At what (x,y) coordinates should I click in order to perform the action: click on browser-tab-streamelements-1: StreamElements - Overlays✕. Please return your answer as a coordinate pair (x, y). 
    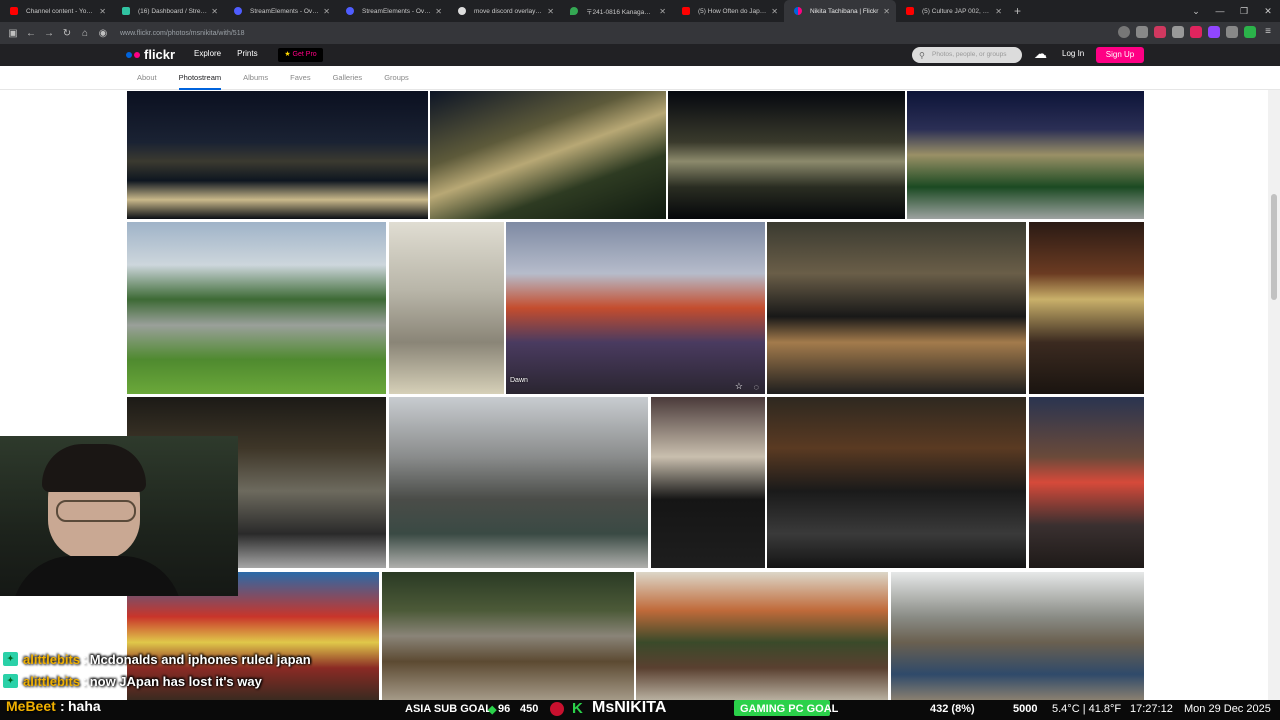
    Looking at the image, I should click on (280, 11).